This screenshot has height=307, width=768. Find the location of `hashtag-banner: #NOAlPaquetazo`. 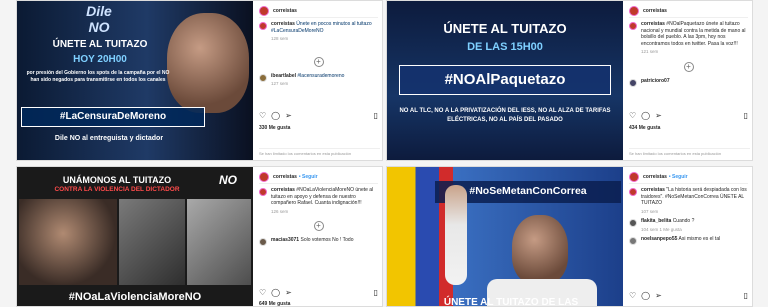

hashtag-banner: #NOAlPaquetazo is located at coordinates (505, 80).